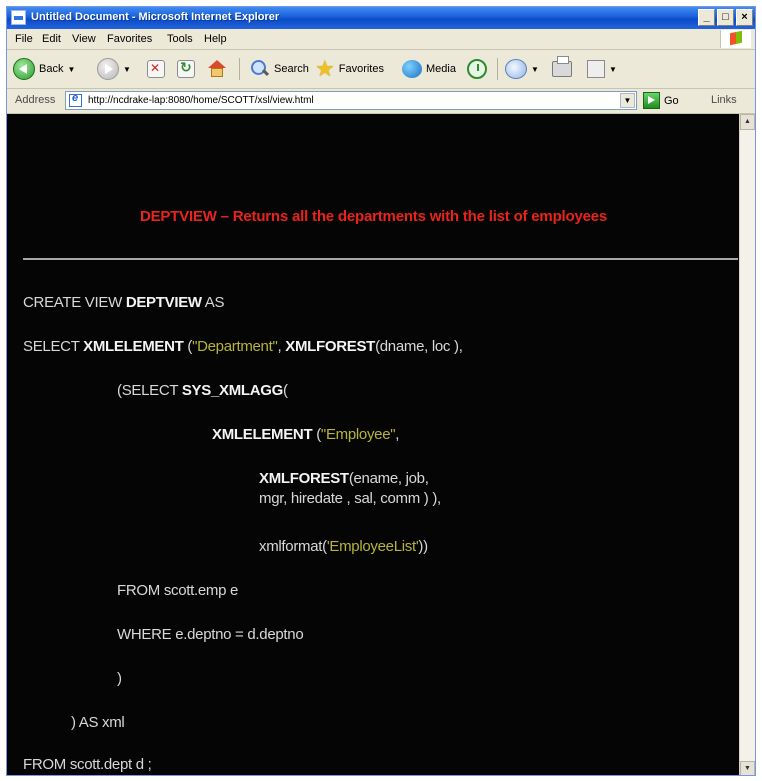 This screenshot has height=781, width=762. I want to click on code-text: CREATE VIEW, so click(74, 302).